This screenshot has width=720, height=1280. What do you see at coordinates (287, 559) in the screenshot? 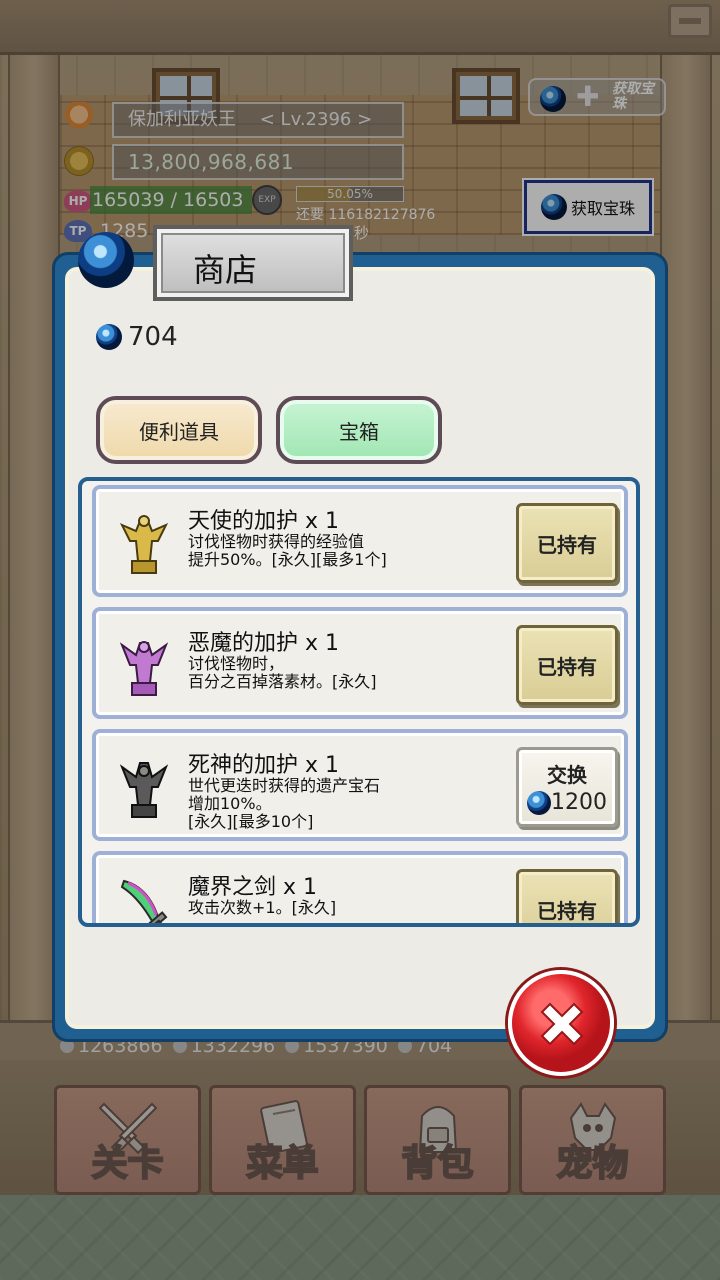
I see `item-description-line: 提升50%。[永久][最多1个]` at bounding box center [287, 559].